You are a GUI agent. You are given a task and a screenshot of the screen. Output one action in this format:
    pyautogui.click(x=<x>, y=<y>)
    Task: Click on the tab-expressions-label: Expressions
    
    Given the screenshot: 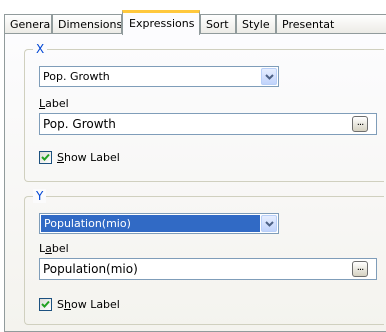 What is the action you would take?
    pyautogui.click(x=162, y=23)
    